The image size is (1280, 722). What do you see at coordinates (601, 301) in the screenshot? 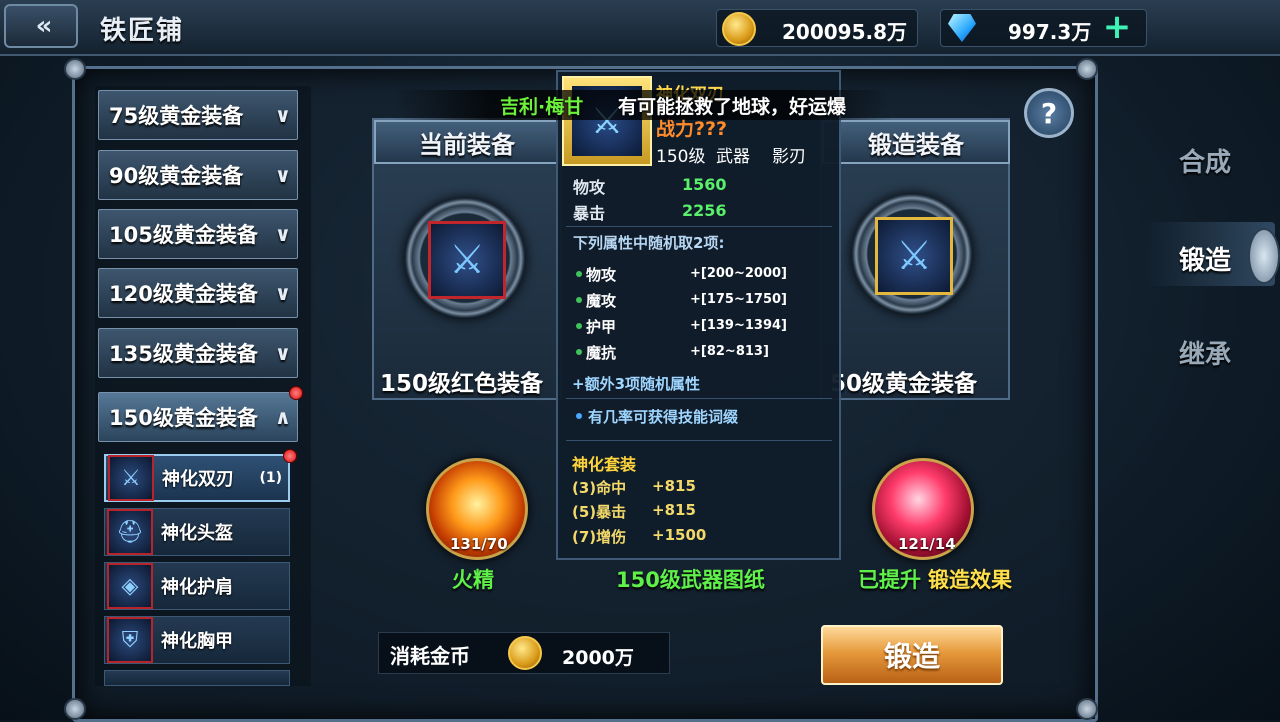
I see `random-stat-name: 魔攻` at bounding box center [601, 301].